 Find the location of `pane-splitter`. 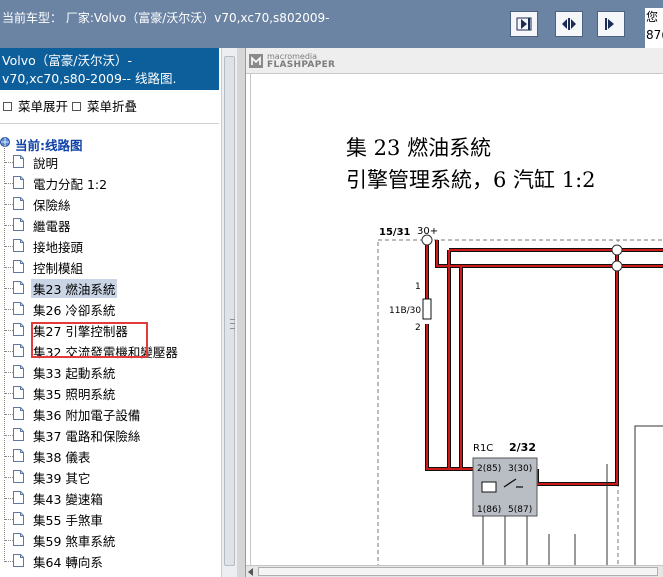

pane-splitter is located at coordinates (241, 312).